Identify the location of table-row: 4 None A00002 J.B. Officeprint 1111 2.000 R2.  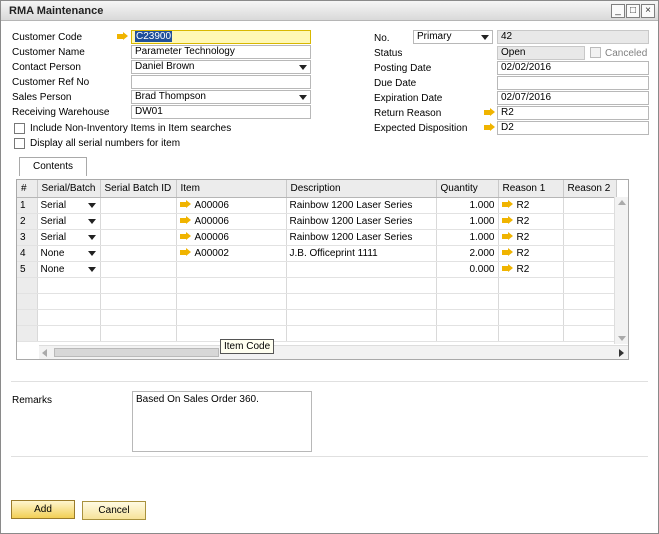
(317, 253).